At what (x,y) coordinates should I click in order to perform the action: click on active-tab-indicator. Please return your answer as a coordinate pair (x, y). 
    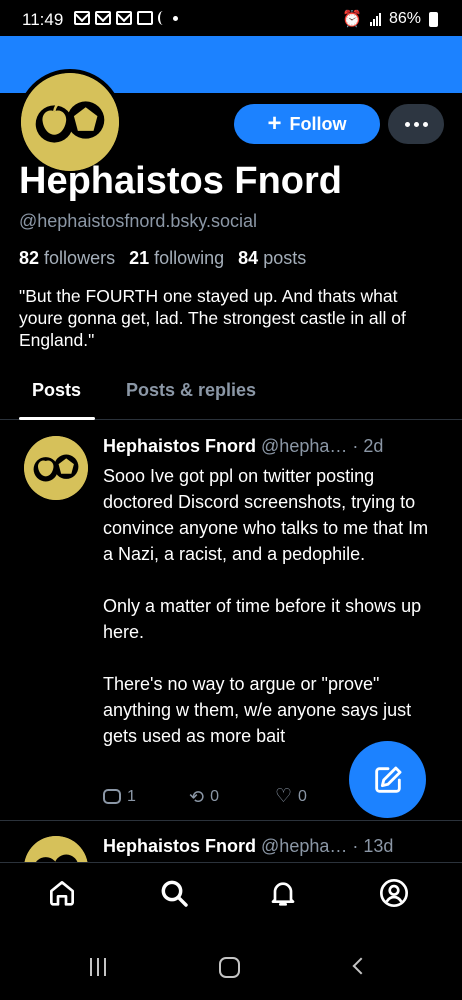
    Looking at the image, I should click on (57, 418).